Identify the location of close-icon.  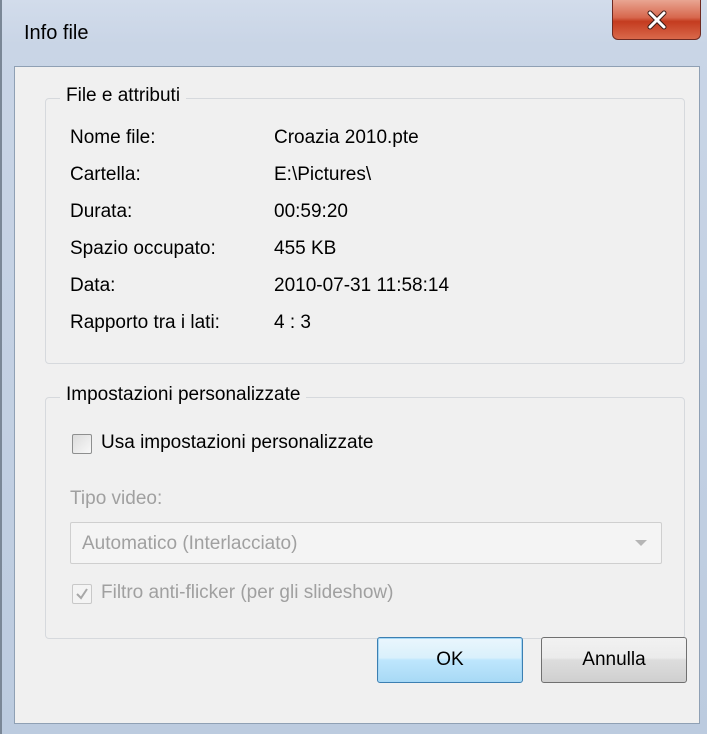
(656, 19).